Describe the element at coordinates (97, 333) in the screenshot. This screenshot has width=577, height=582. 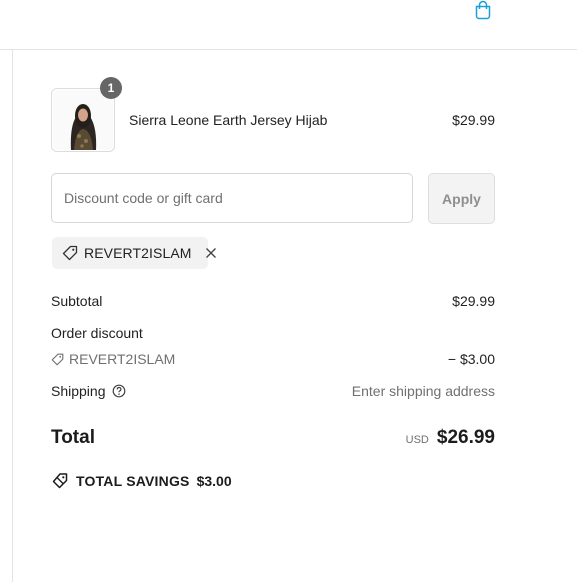
I see `order-discount-label: Order discount` at that location.